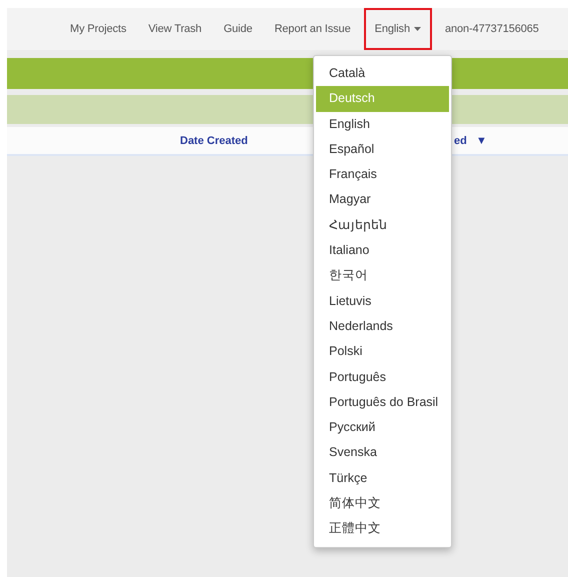 The height and width of the screenshot is (577, 568). Describe the element at coordinates (382, 479) in the screenshot. I see `menu-item: Türkçe` at that location.